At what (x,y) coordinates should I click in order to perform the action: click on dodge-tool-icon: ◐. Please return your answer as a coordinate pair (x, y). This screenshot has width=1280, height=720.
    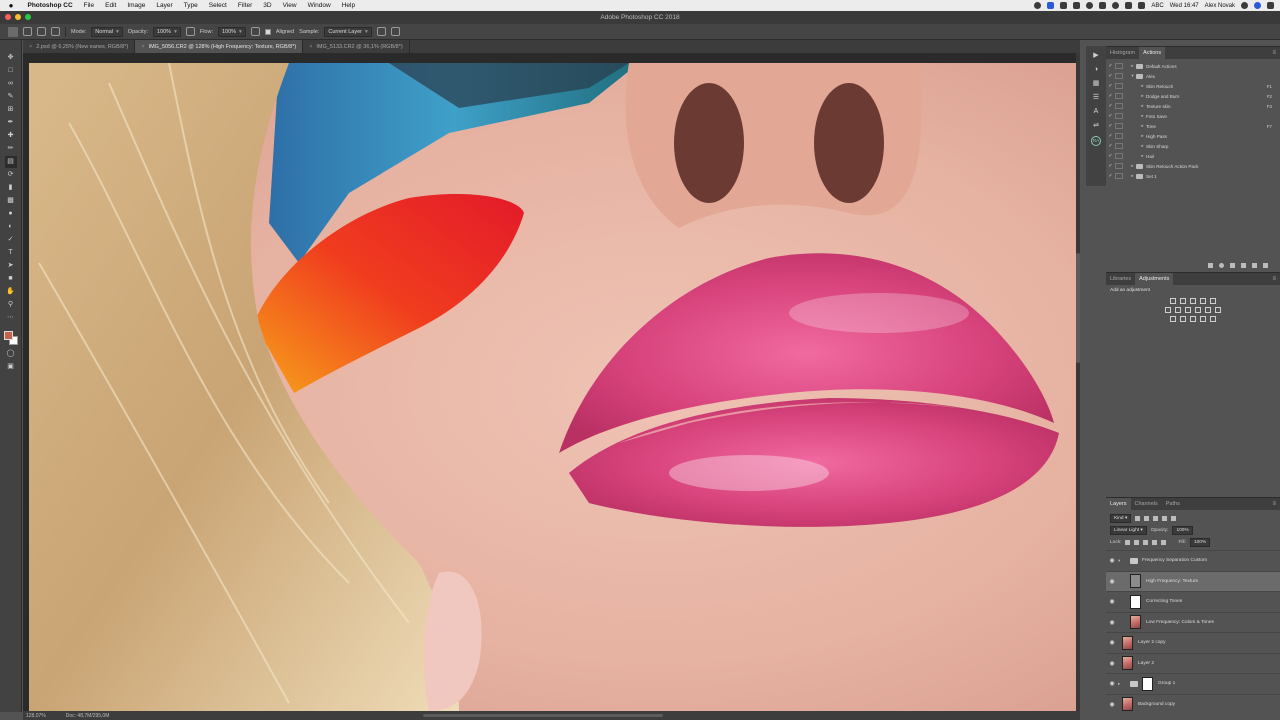
    Looking at the image, I should click on (11, 227).